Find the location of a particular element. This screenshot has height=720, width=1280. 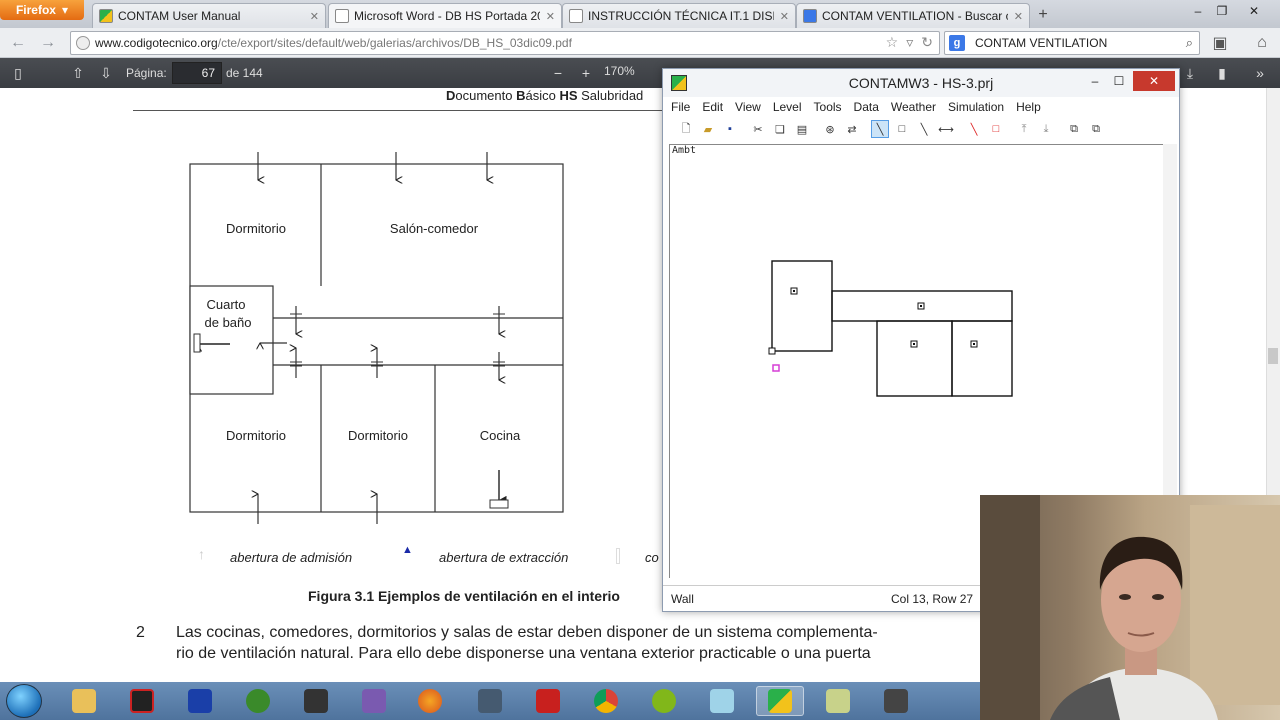

tab-contam-manual: CONTAM User Manual ✕ is located at coordinates (209, 15).